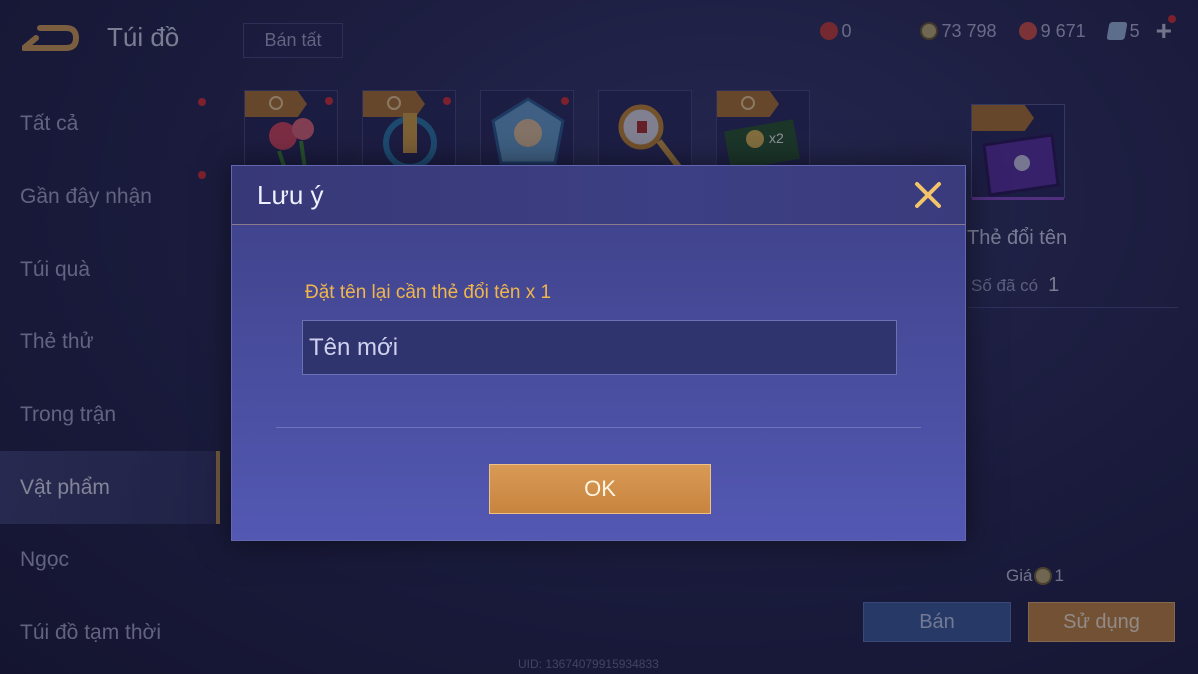  What do you see at coordinates (928, 195) in the screenshot?
I see `close-icon` at bounding box center [928, 195].